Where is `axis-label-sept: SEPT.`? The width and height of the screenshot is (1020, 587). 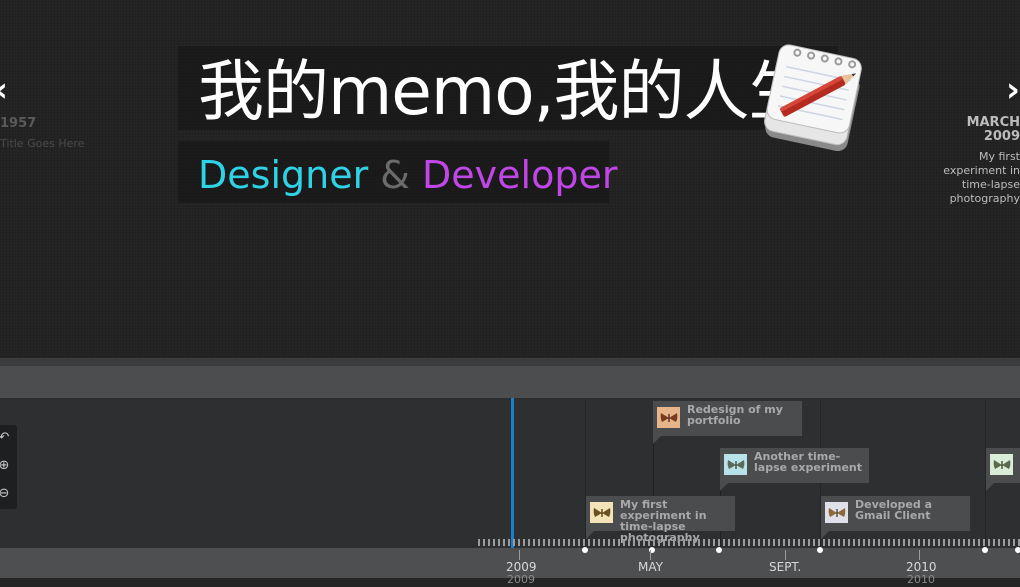
axis-label-sept: SEPT. is located at coordinates (785, 567).